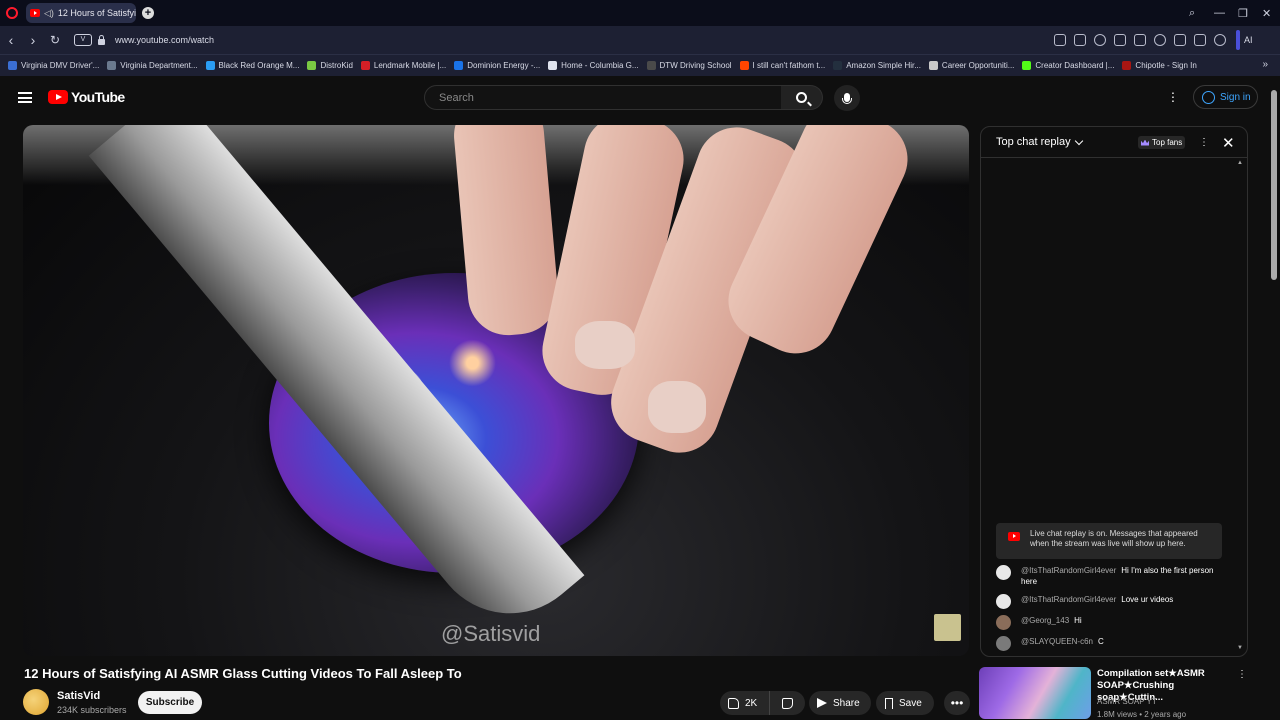  Describe the element at coordinates (1242, 674) in the screenshot. I see `recommended-video-menu-icon: ⋮` at that location.